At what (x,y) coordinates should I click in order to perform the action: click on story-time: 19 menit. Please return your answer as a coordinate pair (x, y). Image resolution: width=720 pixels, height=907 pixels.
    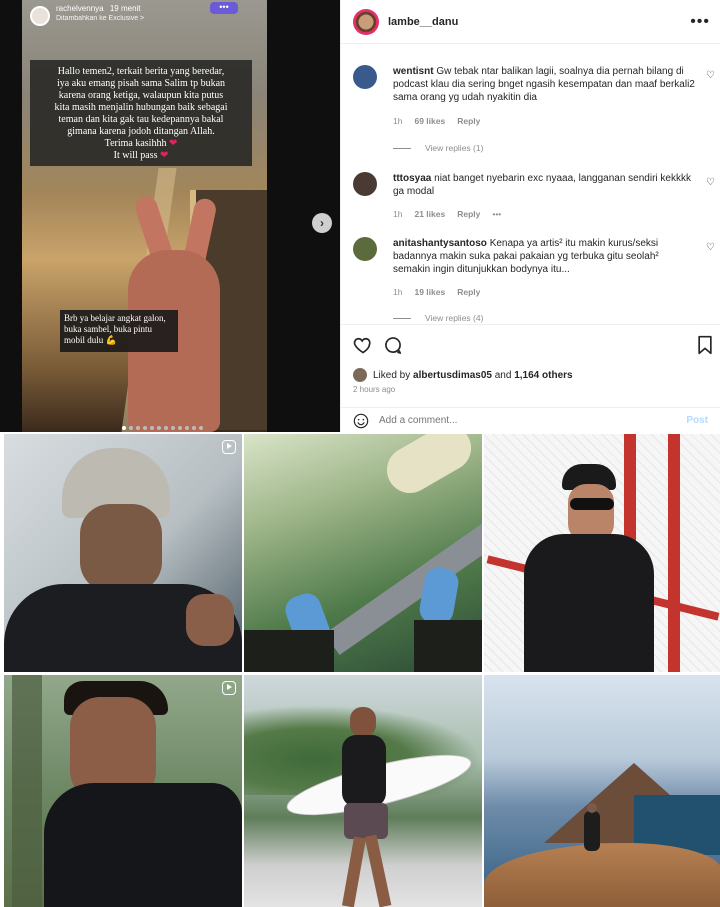
    Looking at the image, I should click on (125, 8).